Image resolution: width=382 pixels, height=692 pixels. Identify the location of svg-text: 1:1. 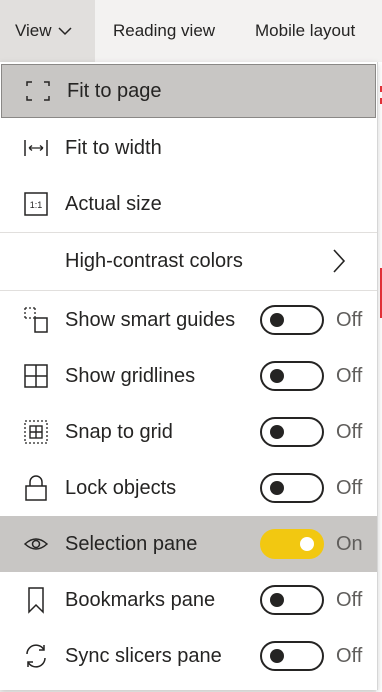
(36, 205).